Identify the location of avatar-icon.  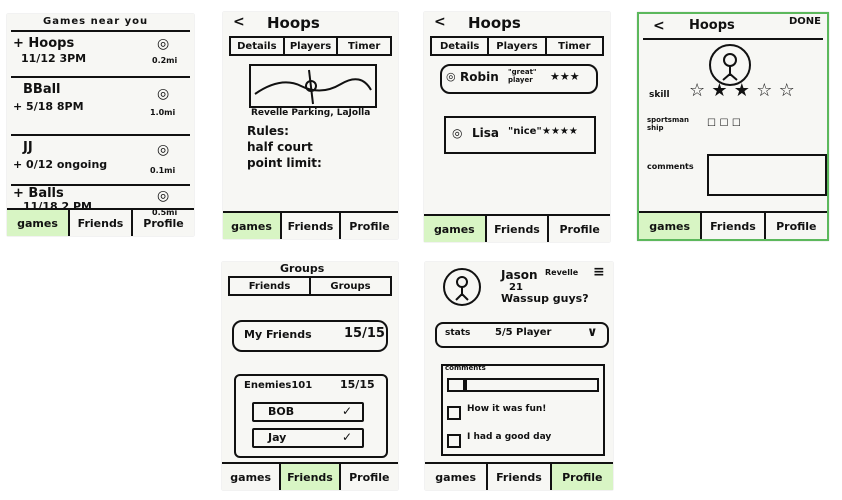
(462, 287).